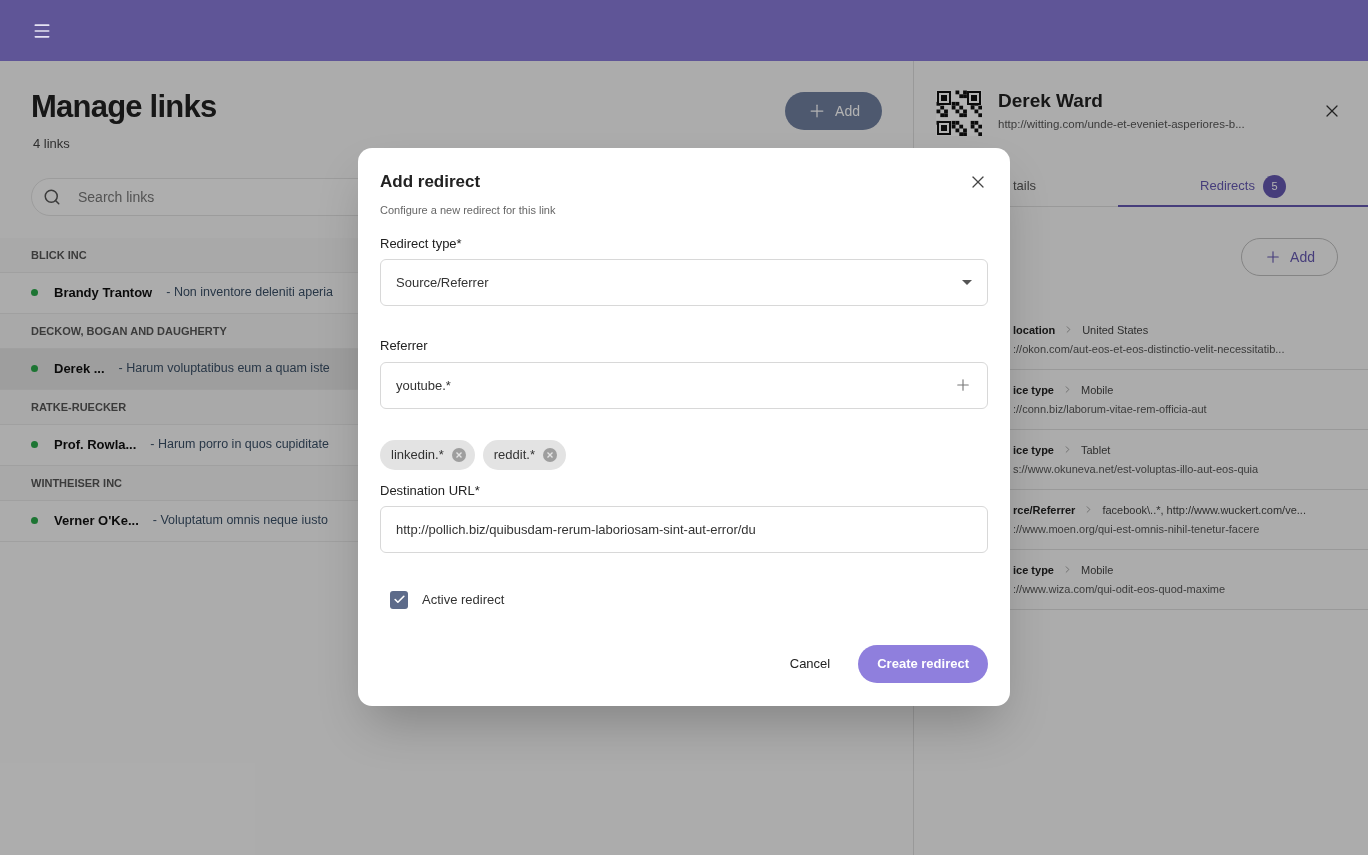 The width and height of the screenshot is (1368, 855). I want to click on dialog-subtitle: Configure a new redirect for this link, so click(468, 210).